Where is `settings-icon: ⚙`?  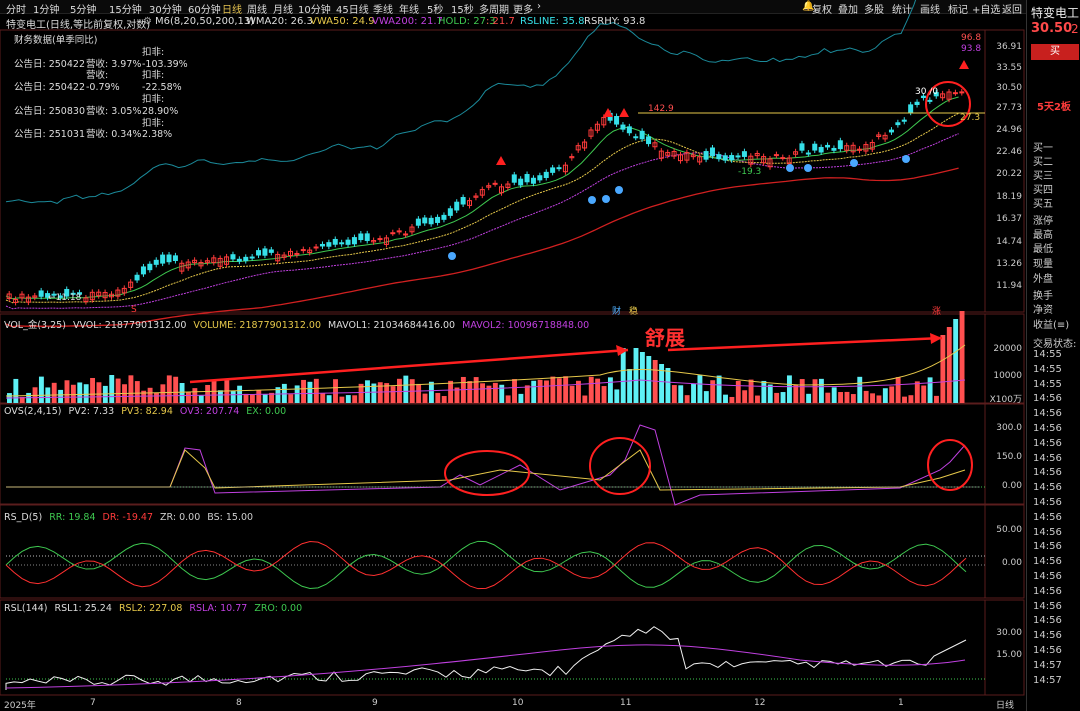 settings-icon: ⚙ is located at coordinates (147, 21).